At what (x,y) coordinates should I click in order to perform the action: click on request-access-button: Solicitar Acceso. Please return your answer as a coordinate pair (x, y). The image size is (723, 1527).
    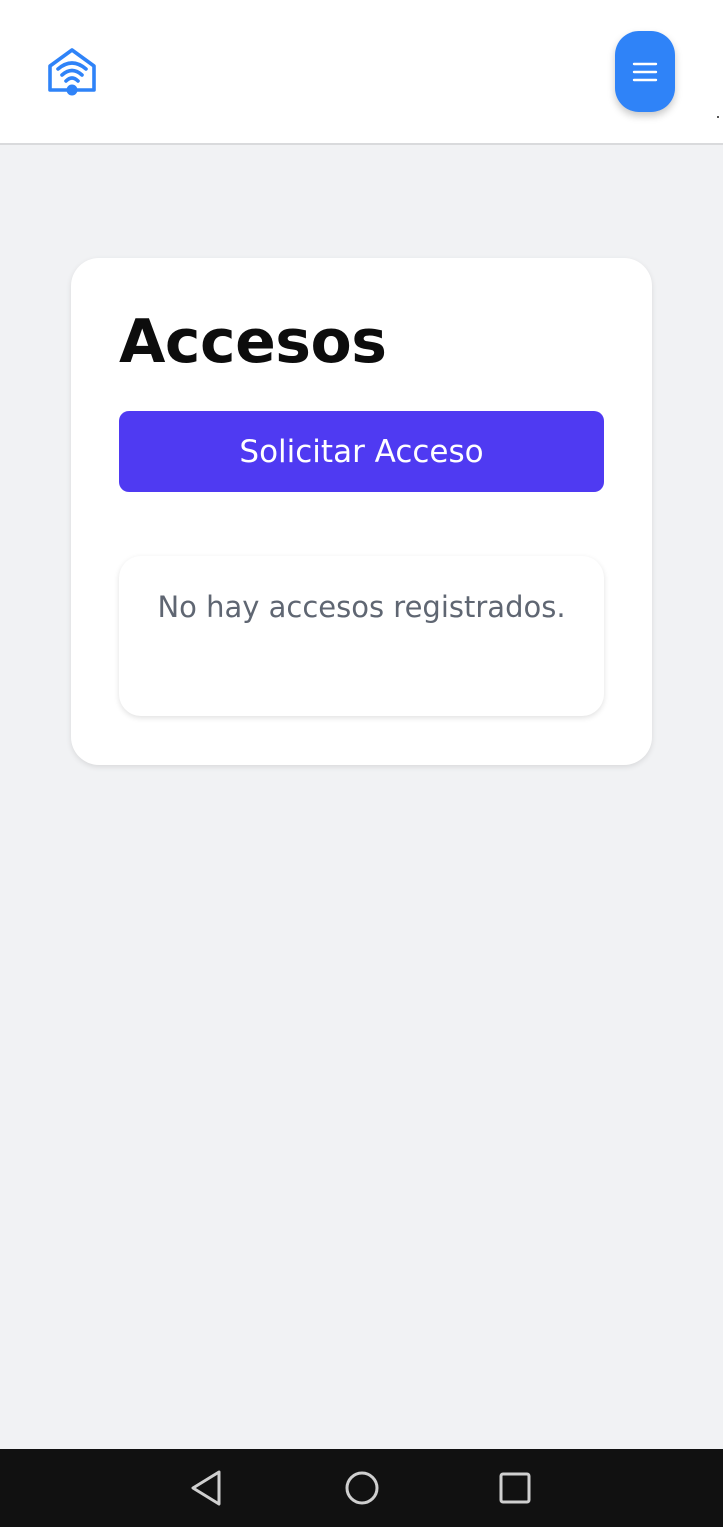
    Looking at the image, I should click on (361, 451).